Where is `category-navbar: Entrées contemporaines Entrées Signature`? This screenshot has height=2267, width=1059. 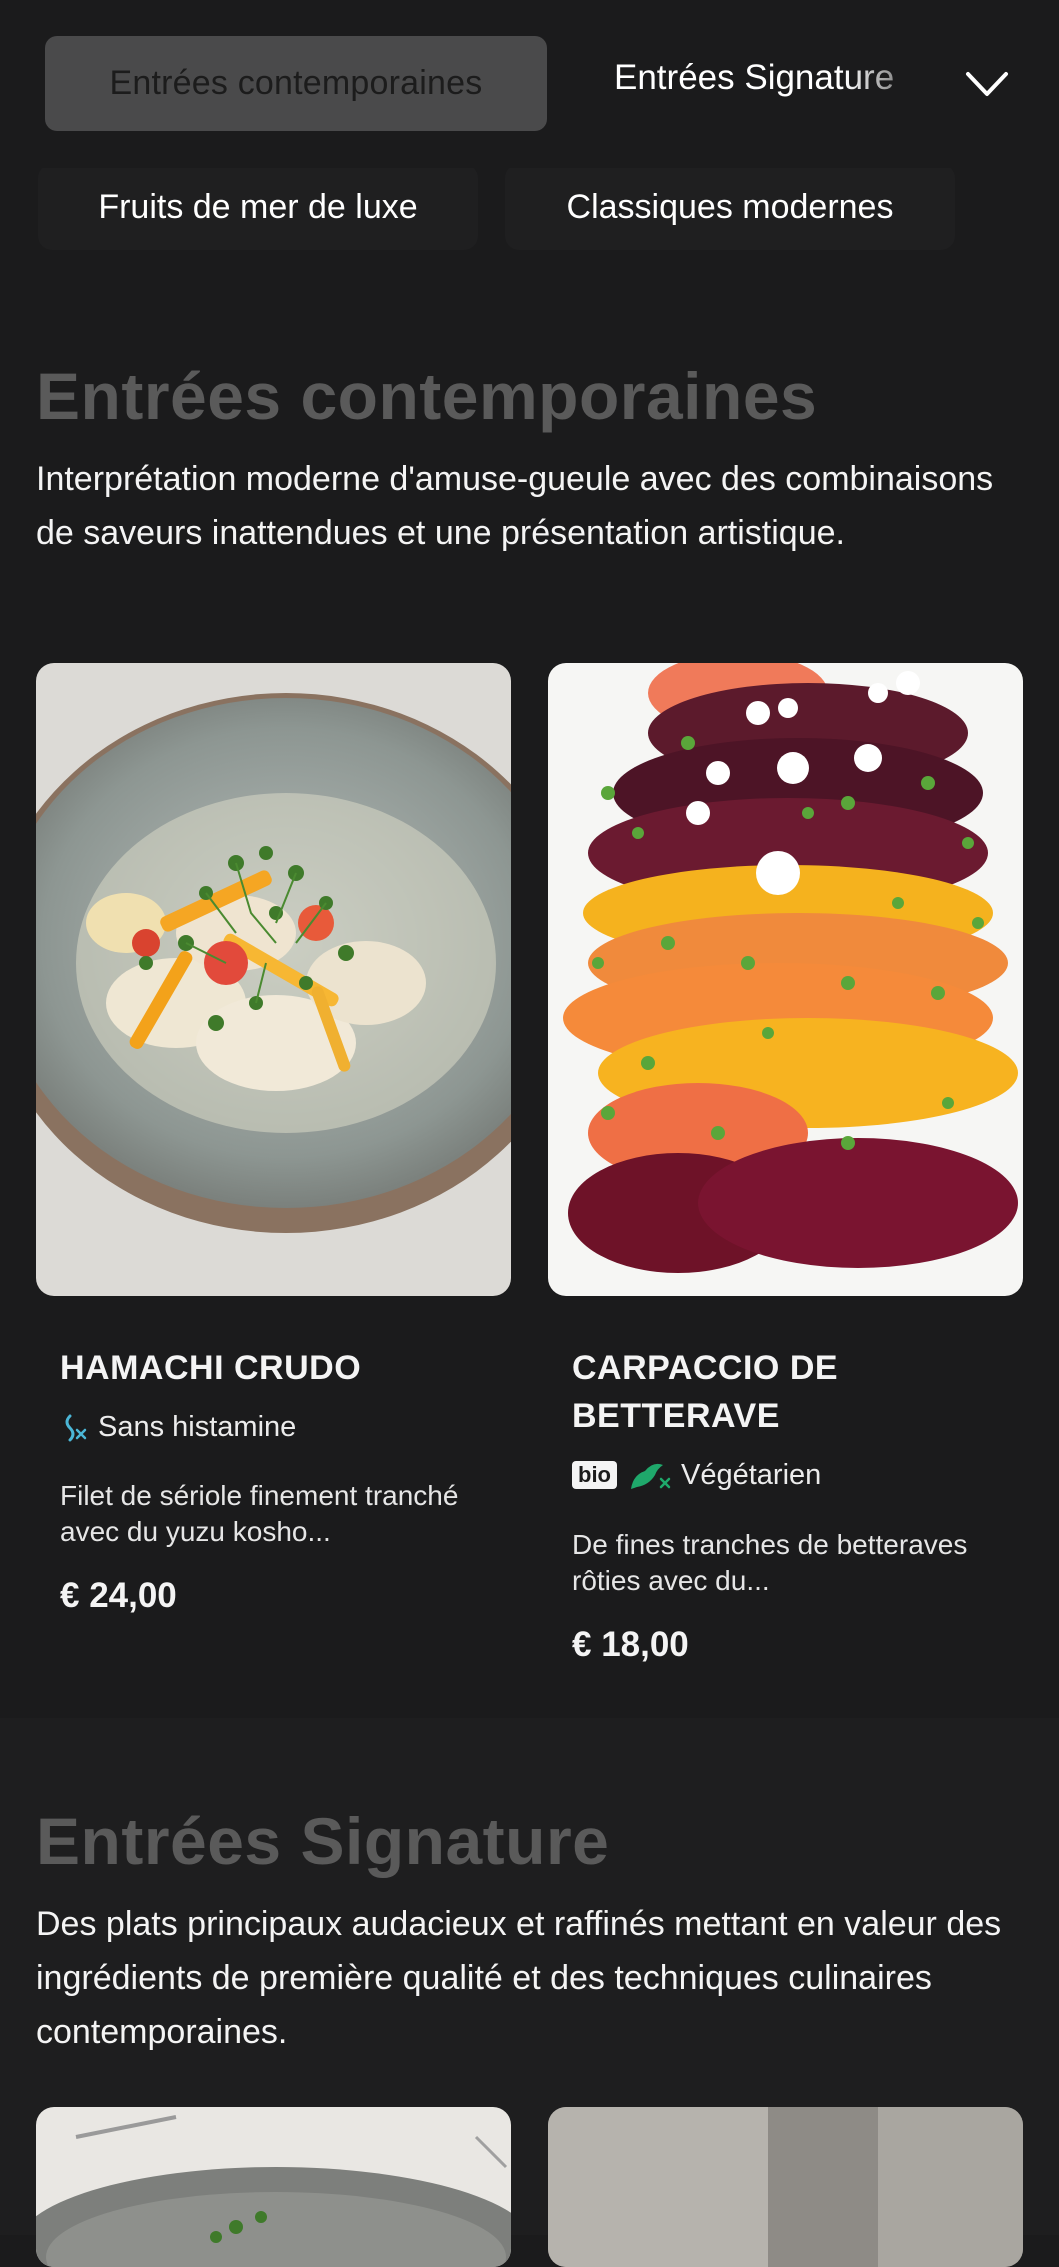
category-navbar: Entrées contemporaines Entrées Signature is located at coordinates (529, 84).